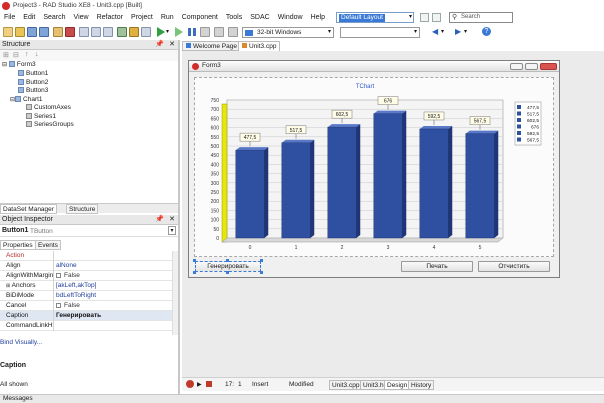 This screenshot has width=604, height=403. What do you see at coordinates (302, 398) in the screenshot?
I see `messages-panel: Messages` at bounding box center [302, 398].